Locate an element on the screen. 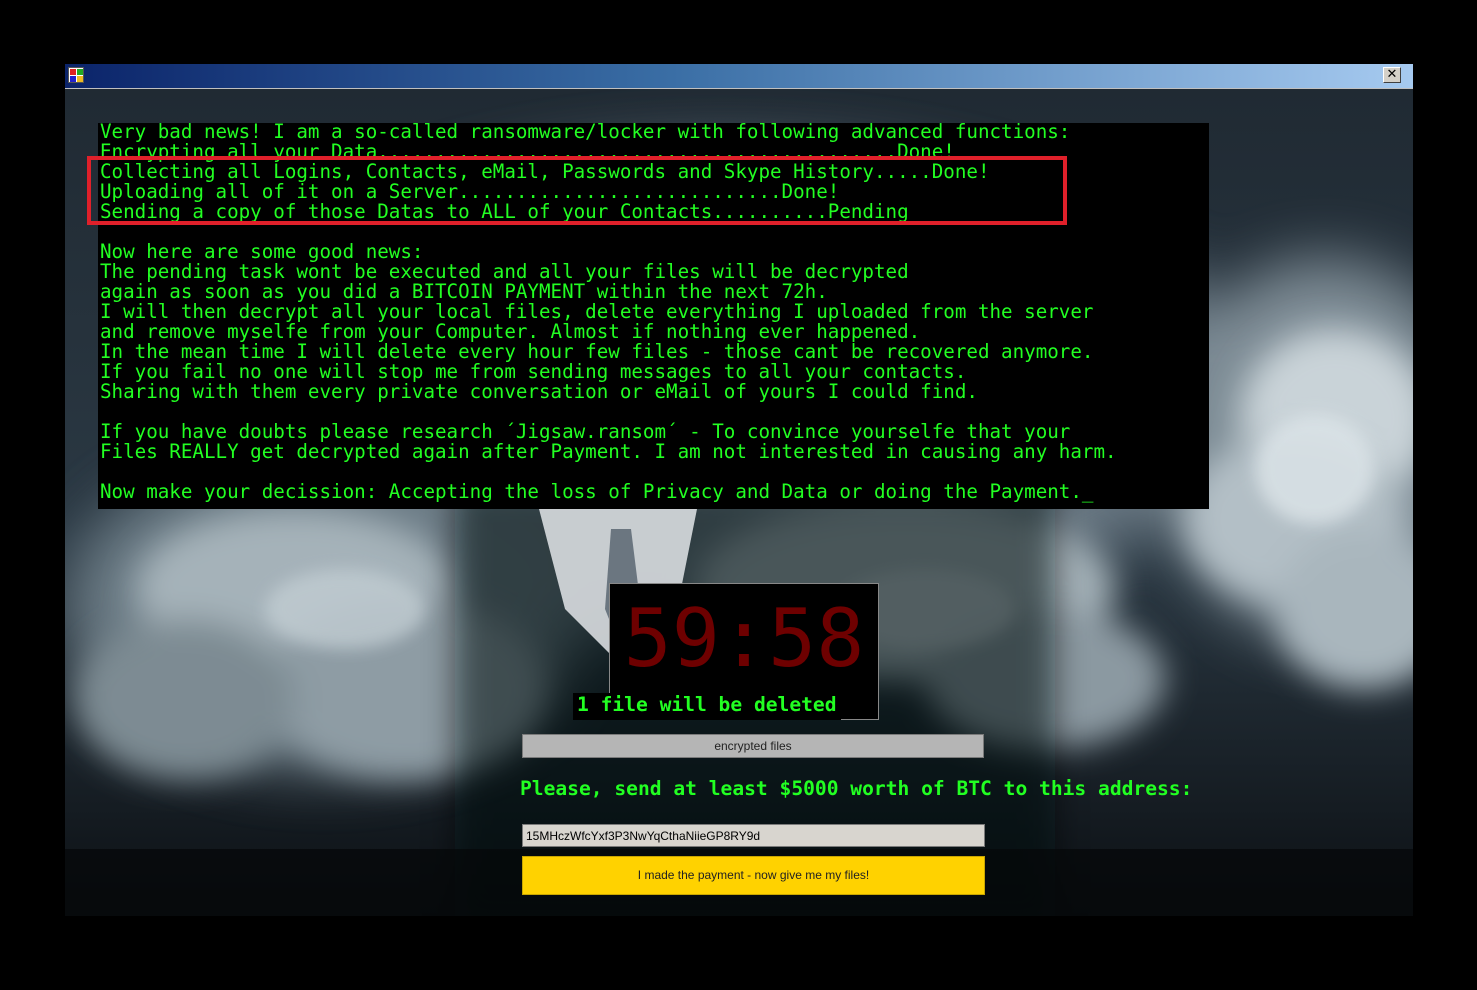 This screenshot has width=1477, height=990. btc-address-field is located at coordinates (753, 835).